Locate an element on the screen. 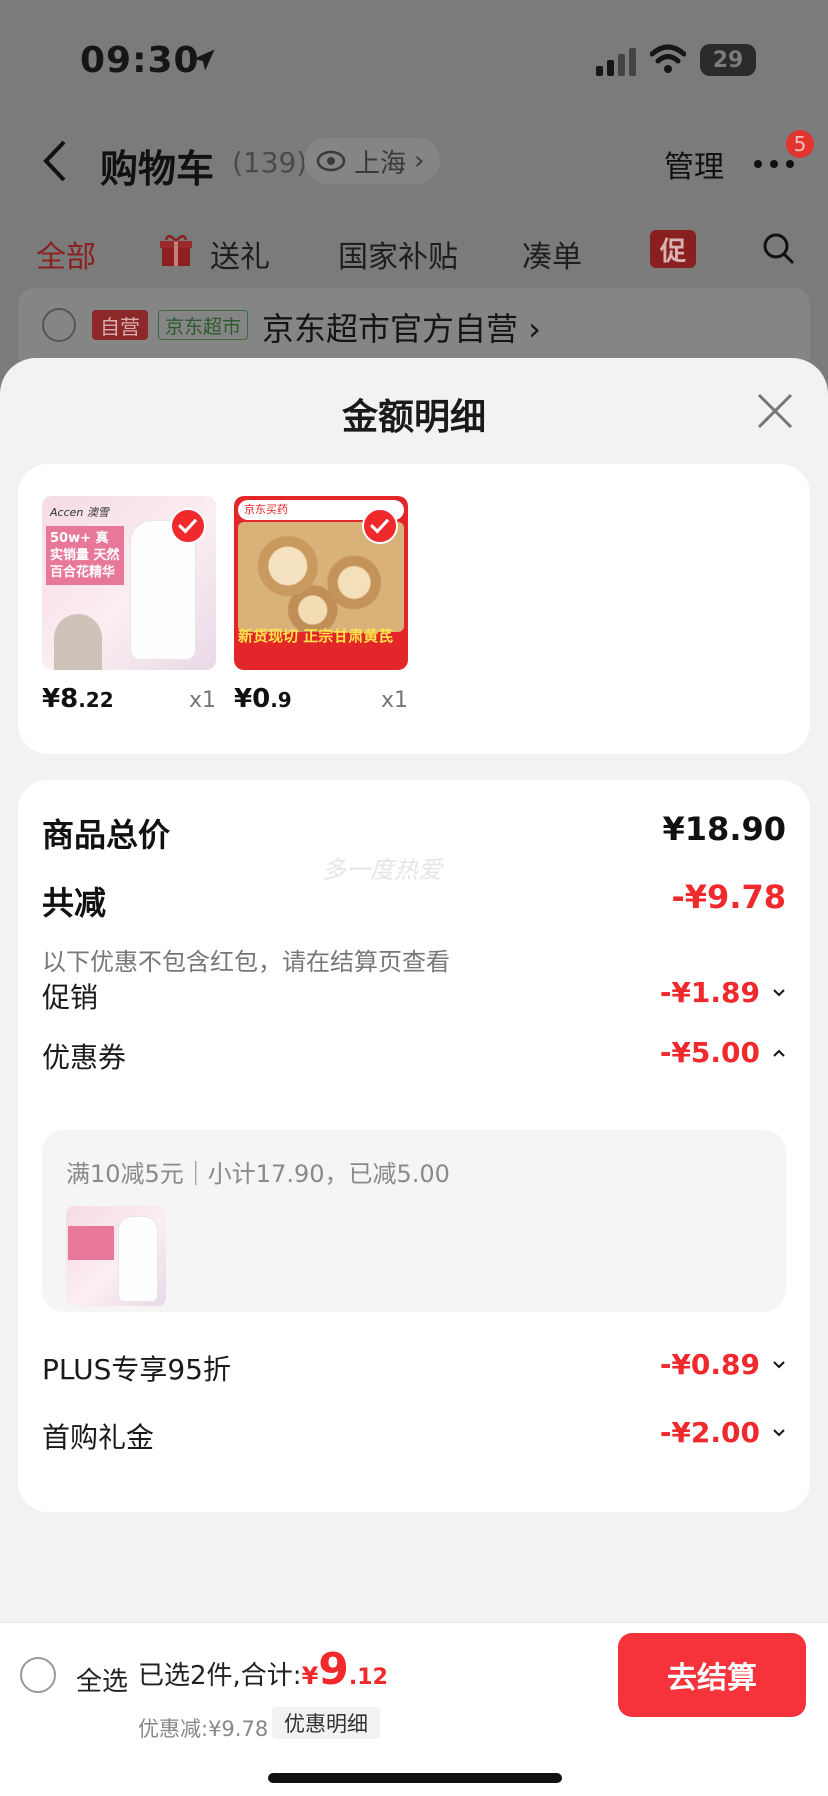 The image size is (828, 1796). product-brand: Accen 澳雪 is located at coordinates (79, 512).